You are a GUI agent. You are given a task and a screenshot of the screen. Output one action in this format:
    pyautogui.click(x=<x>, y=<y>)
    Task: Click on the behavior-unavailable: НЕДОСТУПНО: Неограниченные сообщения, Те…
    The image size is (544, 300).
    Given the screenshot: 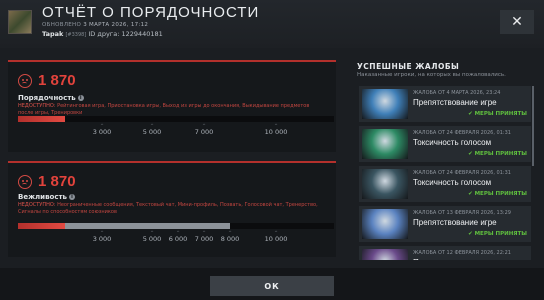 What is the action you would take?
    pyautogui.click(x=168, y=208)
    